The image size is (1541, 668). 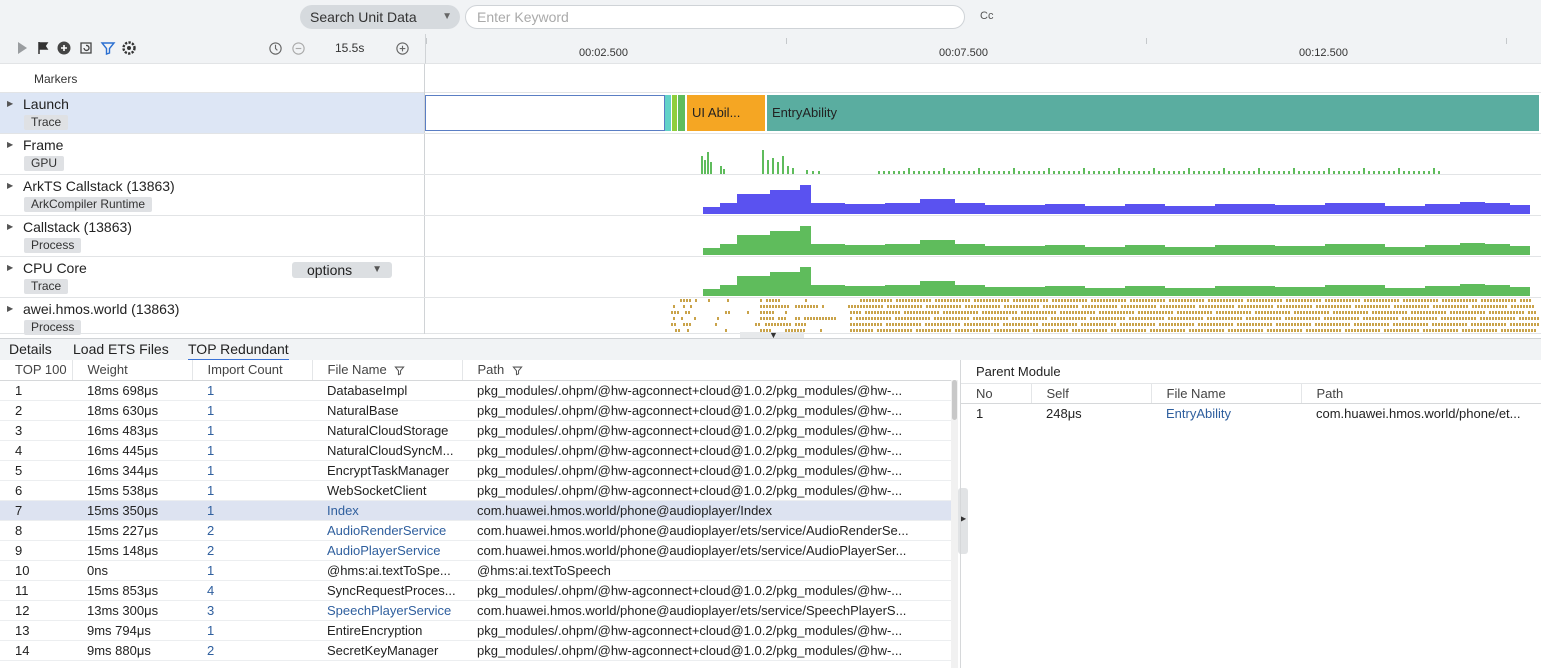 I want to click on process-track, so click(x=983, y=316).